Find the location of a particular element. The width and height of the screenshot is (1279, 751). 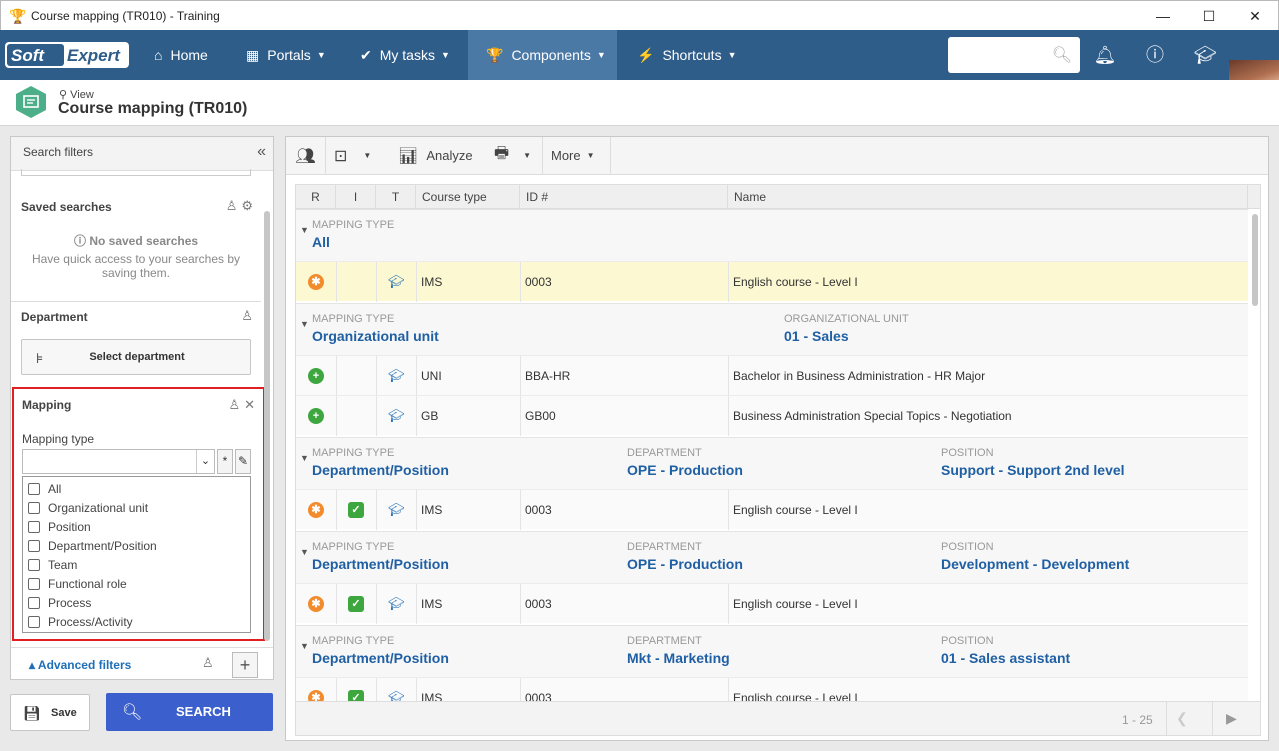

maximize-button: ☐ is located at coordinates (1209, 16).